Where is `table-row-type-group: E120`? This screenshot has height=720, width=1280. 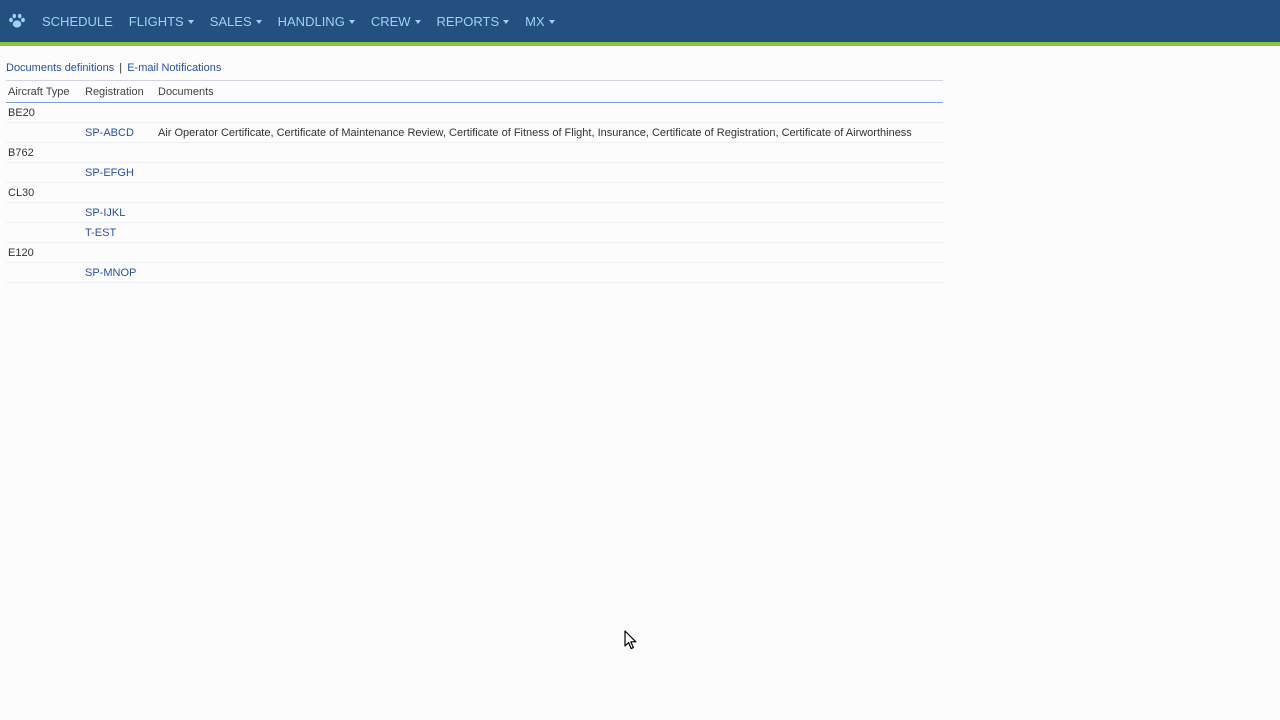 table-row-type-group: E120 is located at coordinates (474, 252).